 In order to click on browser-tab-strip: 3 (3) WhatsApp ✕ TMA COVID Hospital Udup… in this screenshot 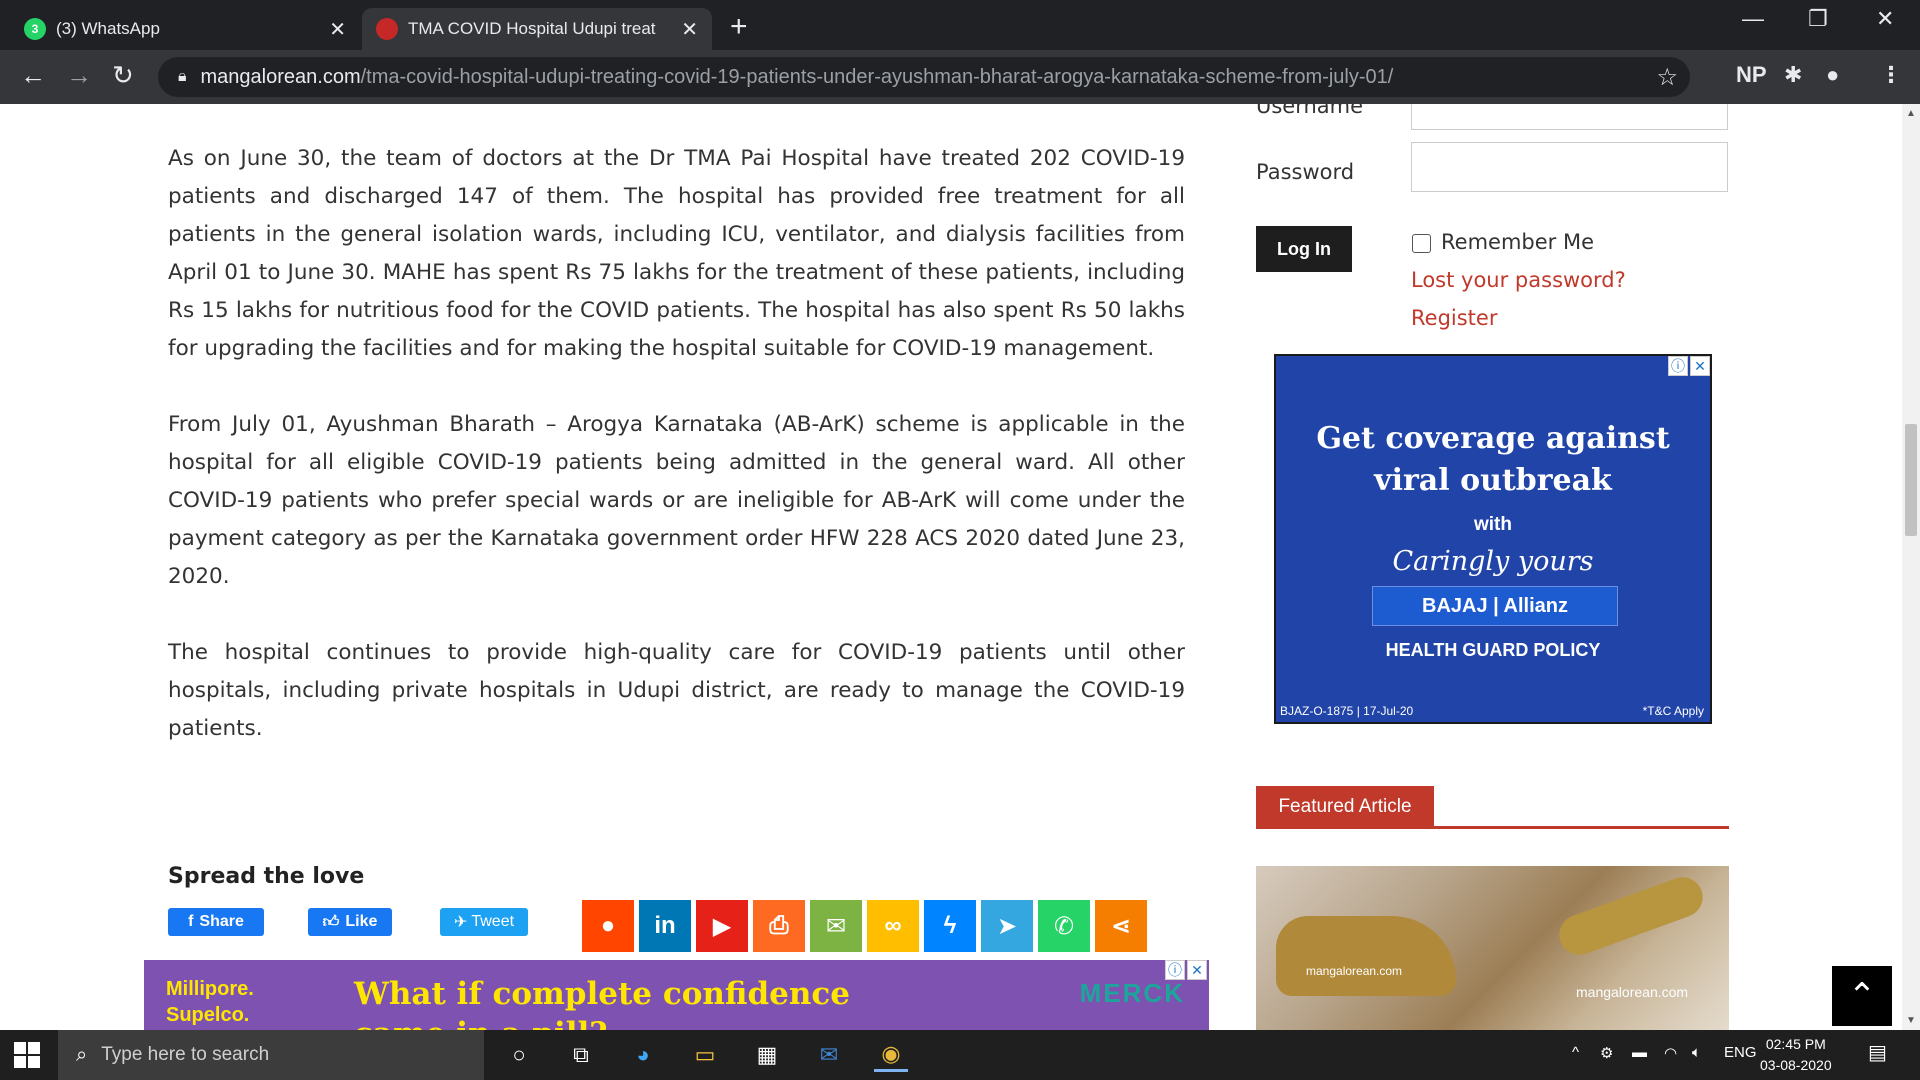, I will do `click(960, 25)`.